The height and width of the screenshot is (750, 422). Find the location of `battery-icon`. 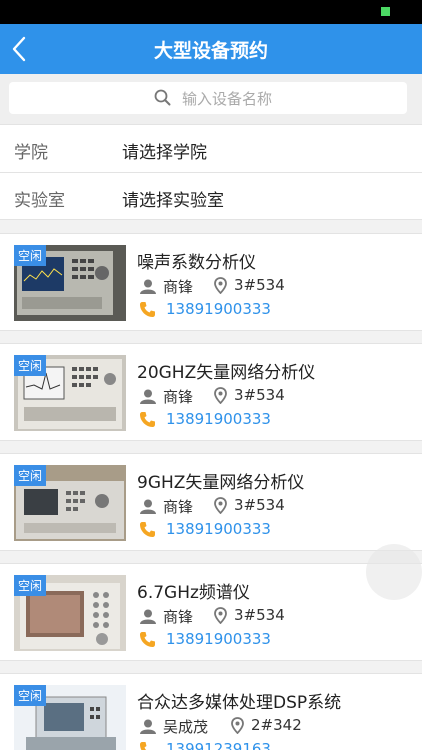

battery-icon is located at coordinates (385, 11).